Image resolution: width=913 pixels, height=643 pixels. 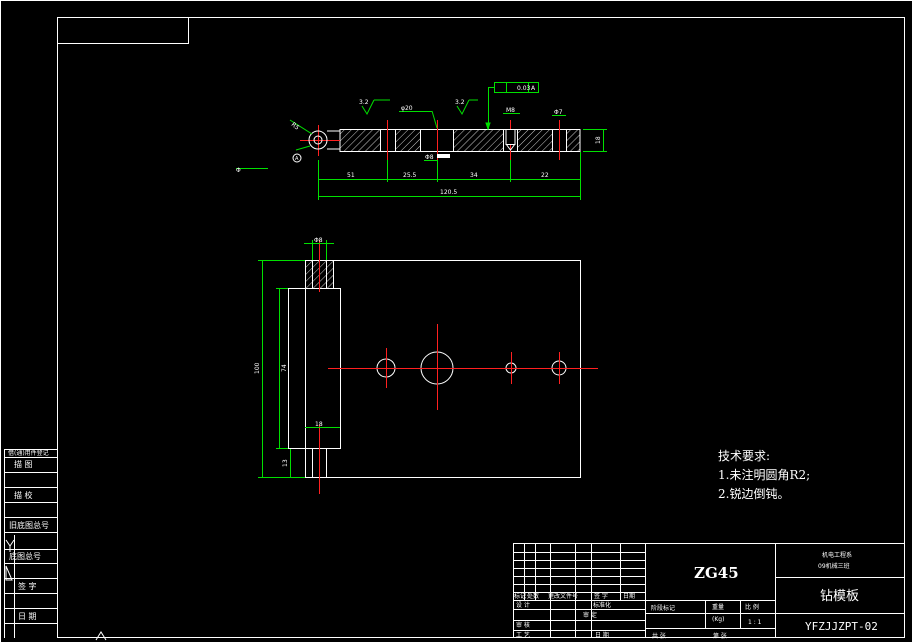 I want to click on axis-arrow-icon, so click(x=101, y=636).